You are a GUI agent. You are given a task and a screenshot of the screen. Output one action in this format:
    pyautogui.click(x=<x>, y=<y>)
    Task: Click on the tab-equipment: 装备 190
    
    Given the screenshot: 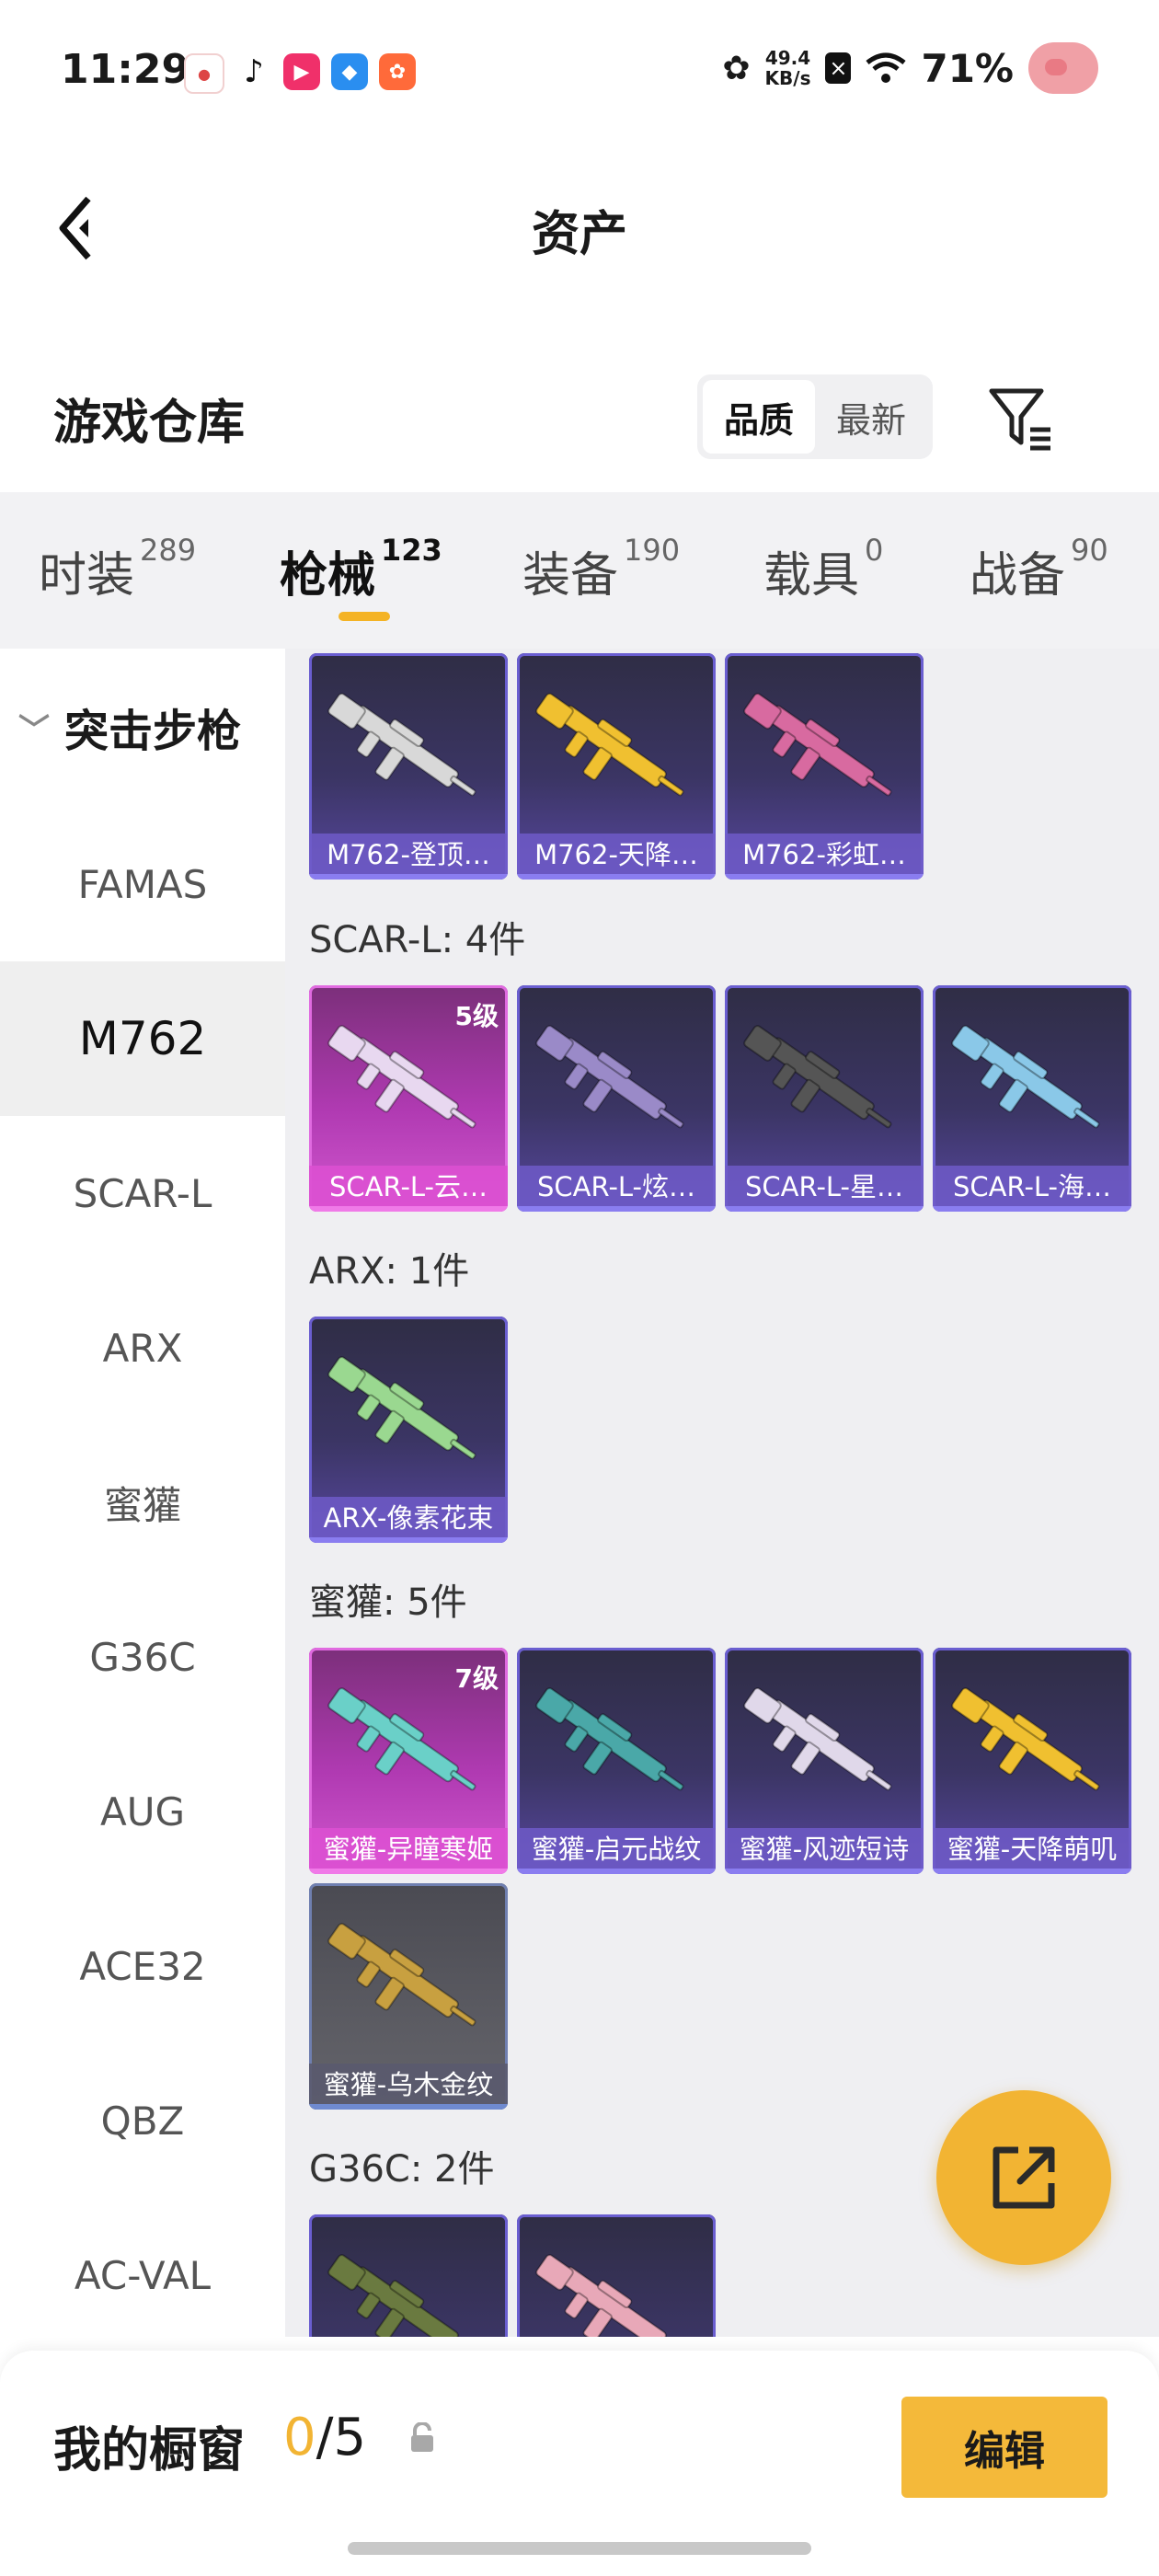 What is the action you would take?
    pyautogui.click(x=601, y=569)
    